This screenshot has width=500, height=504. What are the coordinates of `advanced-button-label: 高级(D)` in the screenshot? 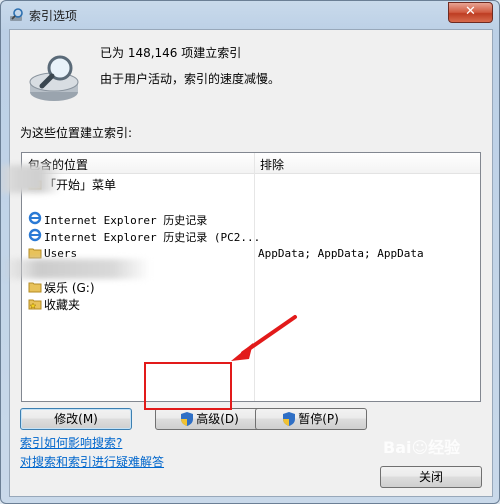 It's located at (217, 419).